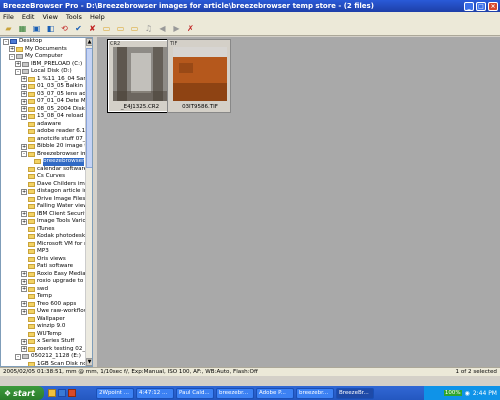  Describe the element at coordinates (44, 215) in the screenshot. I see `tree-item: + IBM Client Security` at that location.